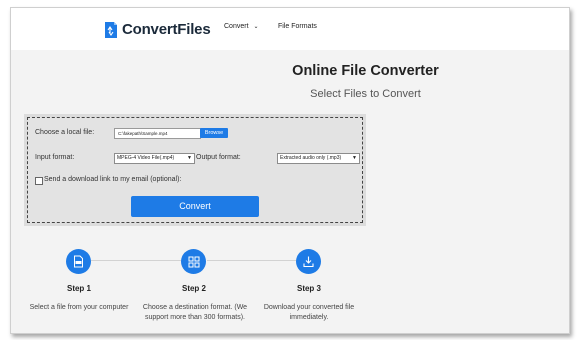 The height and width of the screenshot is (340, 580). I want to click on output-format-value: Extracted audio only (.mp3), so click(311, 158).